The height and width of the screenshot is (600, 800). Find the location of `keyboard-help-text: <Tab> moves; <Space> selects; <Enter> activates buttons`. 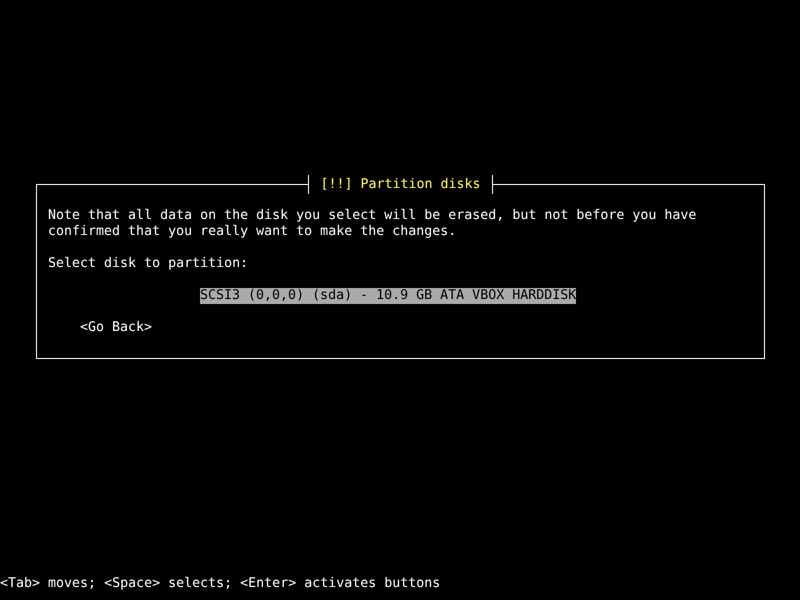

keyboard-help-text: <Tab> moves; <Space> selects; <Enter> activates buttons is located at coordinates (220, 584).